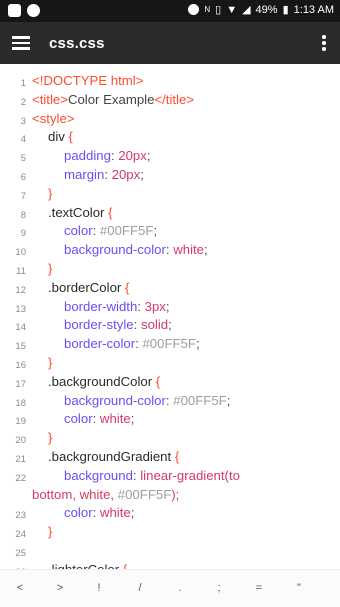 This screenshot has height=607, width=340. I want to click on code-line: 14 border-style: solid;, so click(170, 325).